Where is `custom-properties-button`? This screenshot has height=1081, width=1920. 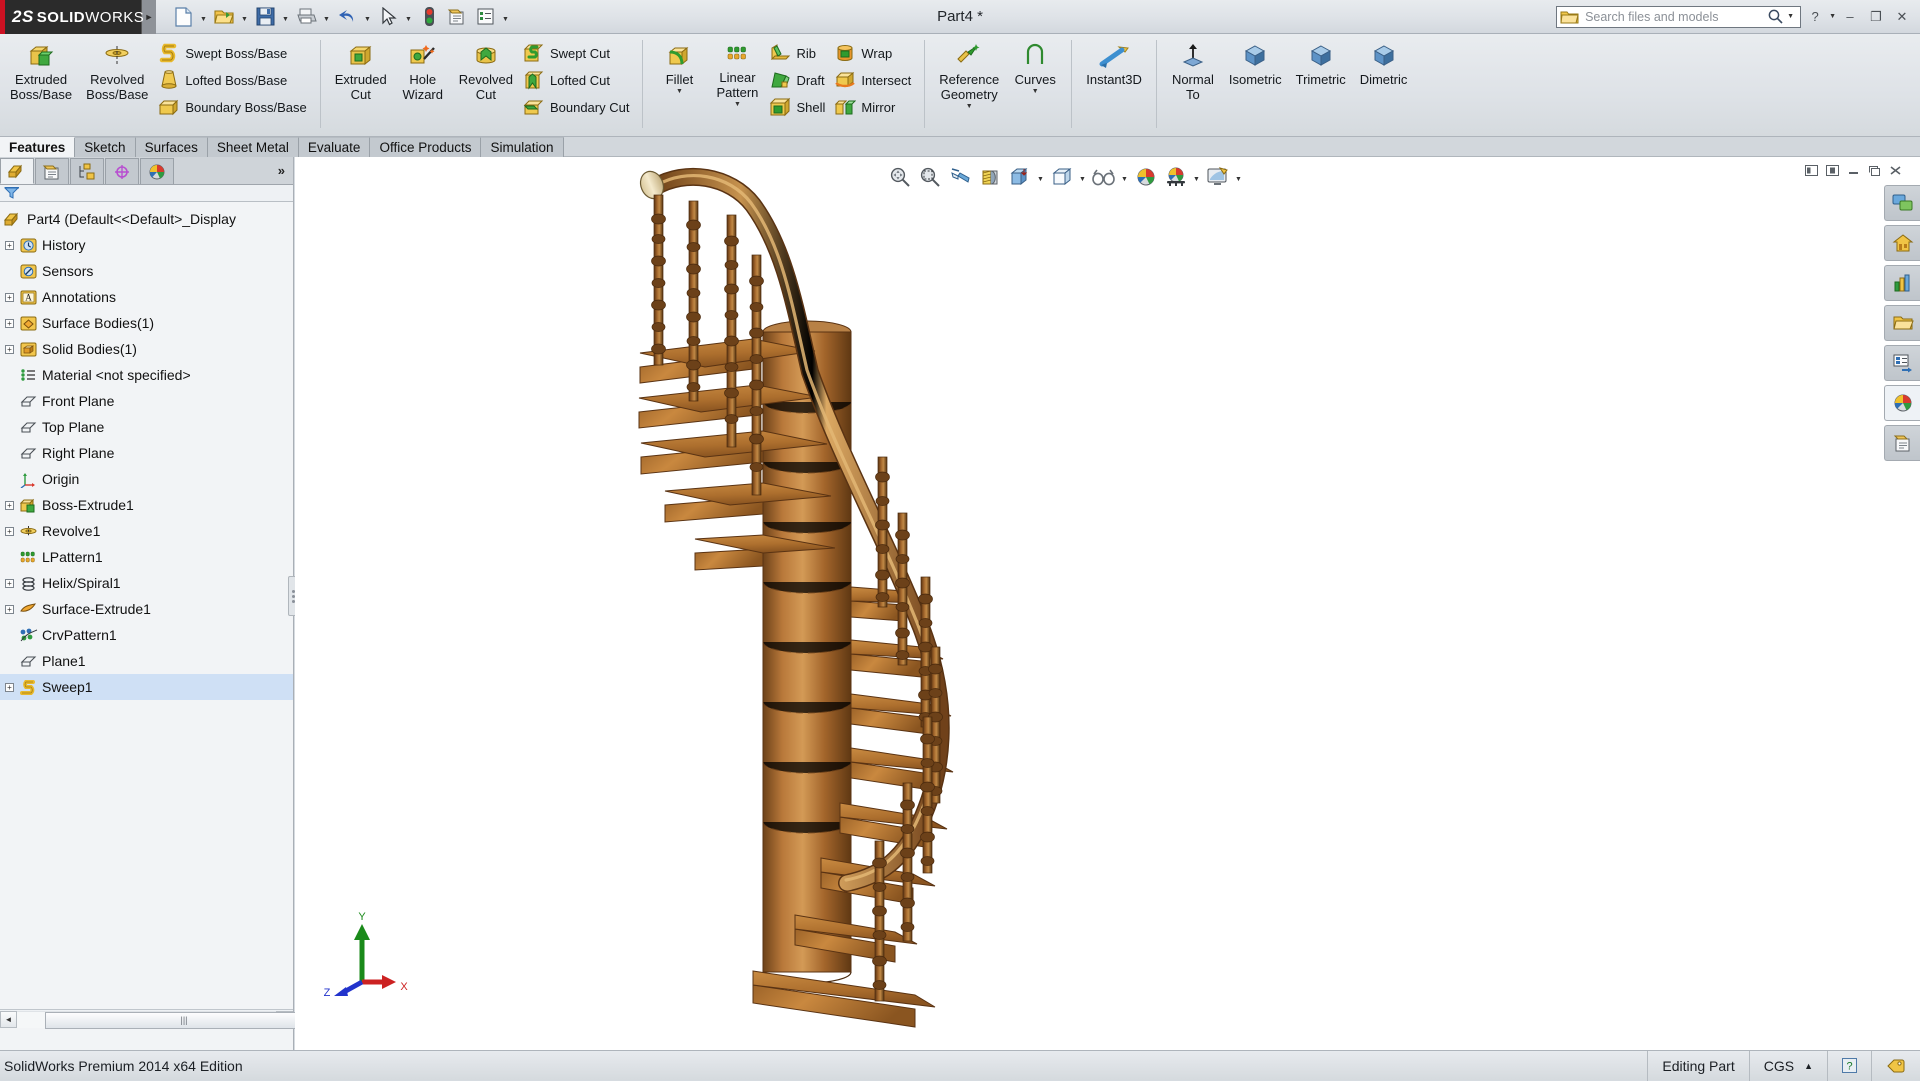
custom-properties-button is located at coordinates (1902, 443).